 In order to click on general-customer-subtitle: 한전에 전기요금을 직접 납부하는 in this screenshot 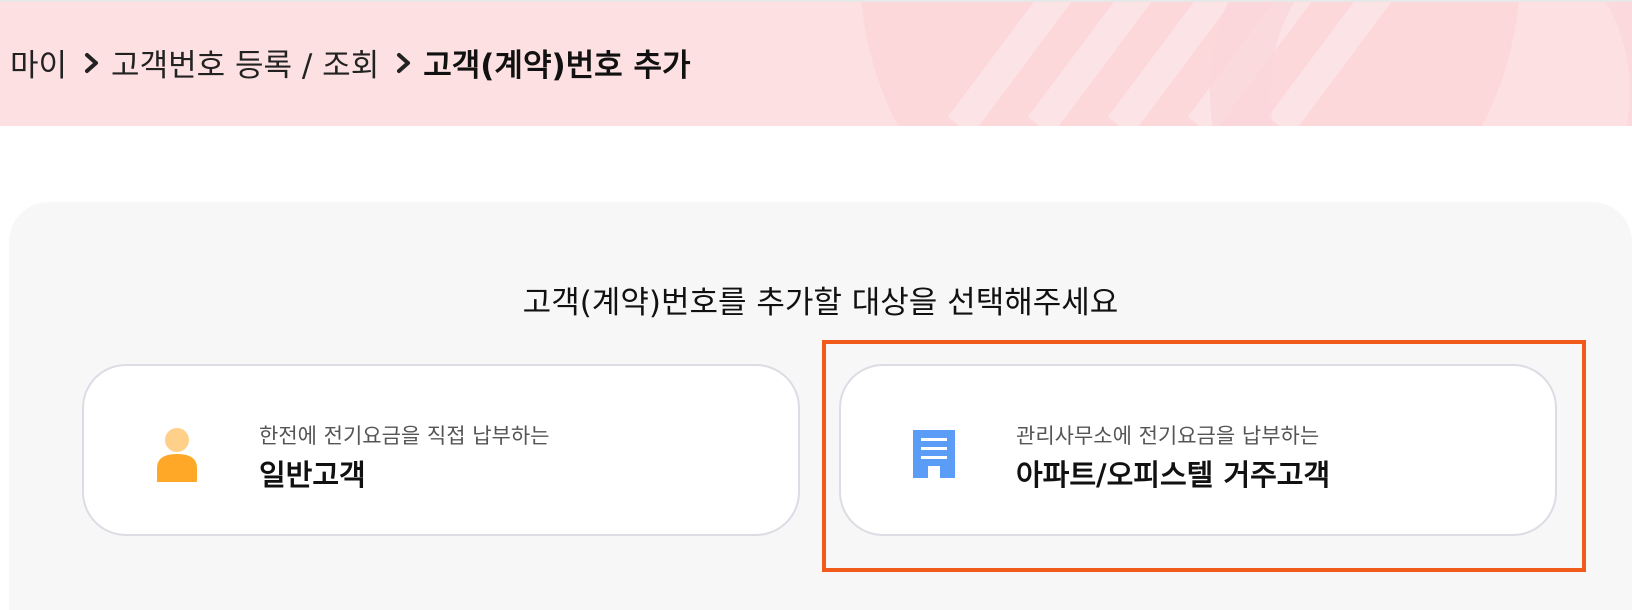, I will do `click(404, 436)`.